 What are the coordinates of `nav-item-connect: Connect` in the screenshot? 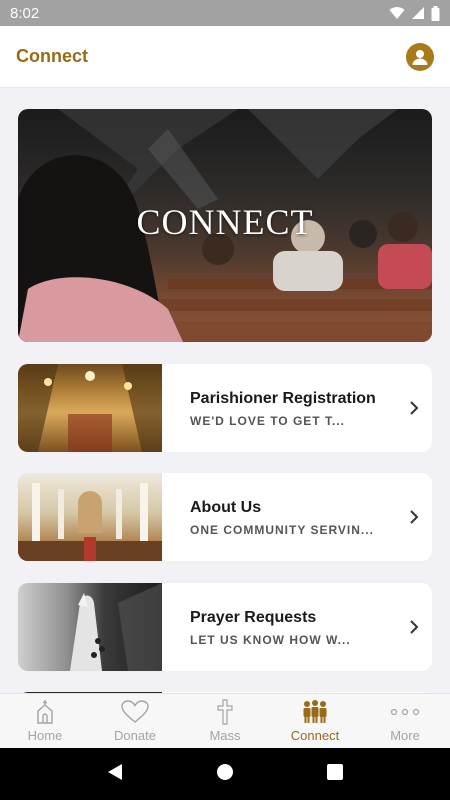 It's located at (315, 721).